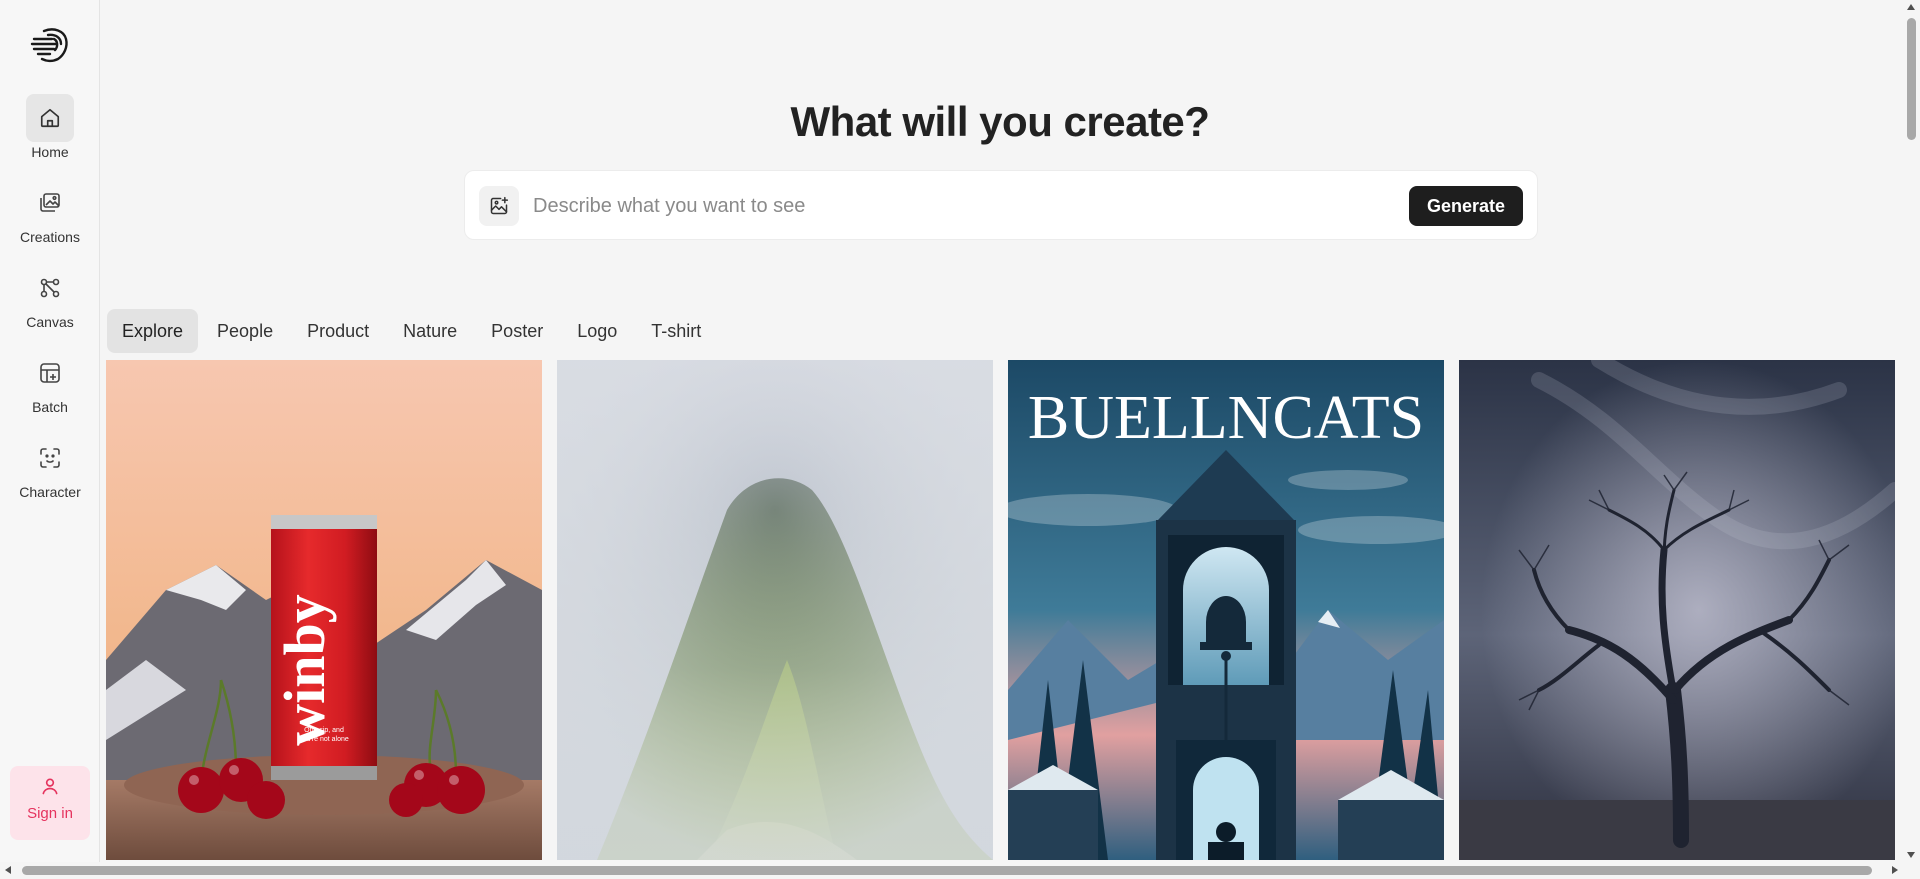  I want to click on horizontal-scrollbar, so click(960, 870).